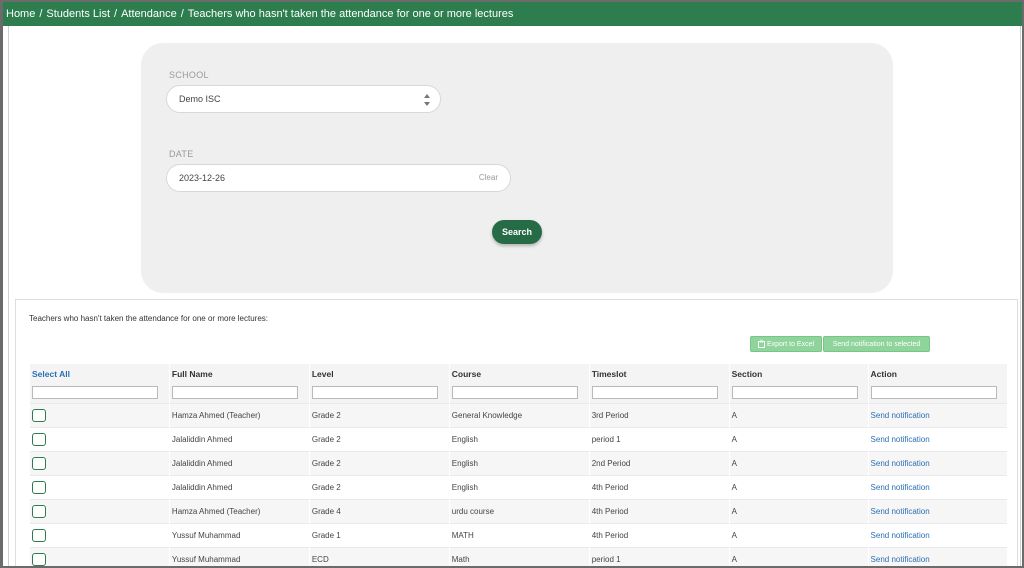 This screenshot has width=1024, height=568. What do you see at coordinates (427, 100) in the screenshot?
I see `select-arrows-icon` at bounding box center [427, 100].